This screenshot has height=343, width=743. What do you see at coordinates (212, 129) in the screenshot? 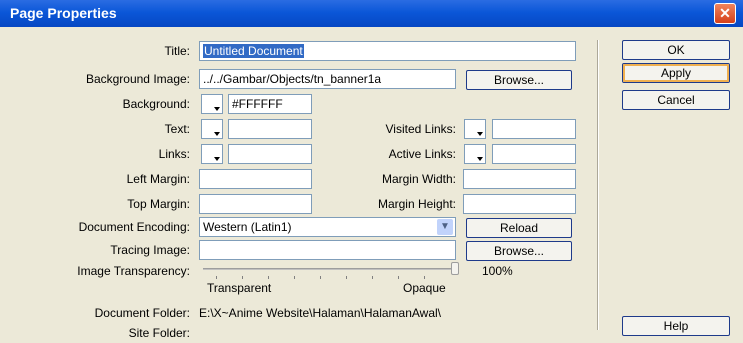
I see `text-color-swatch` at bounding box center [212, 129].